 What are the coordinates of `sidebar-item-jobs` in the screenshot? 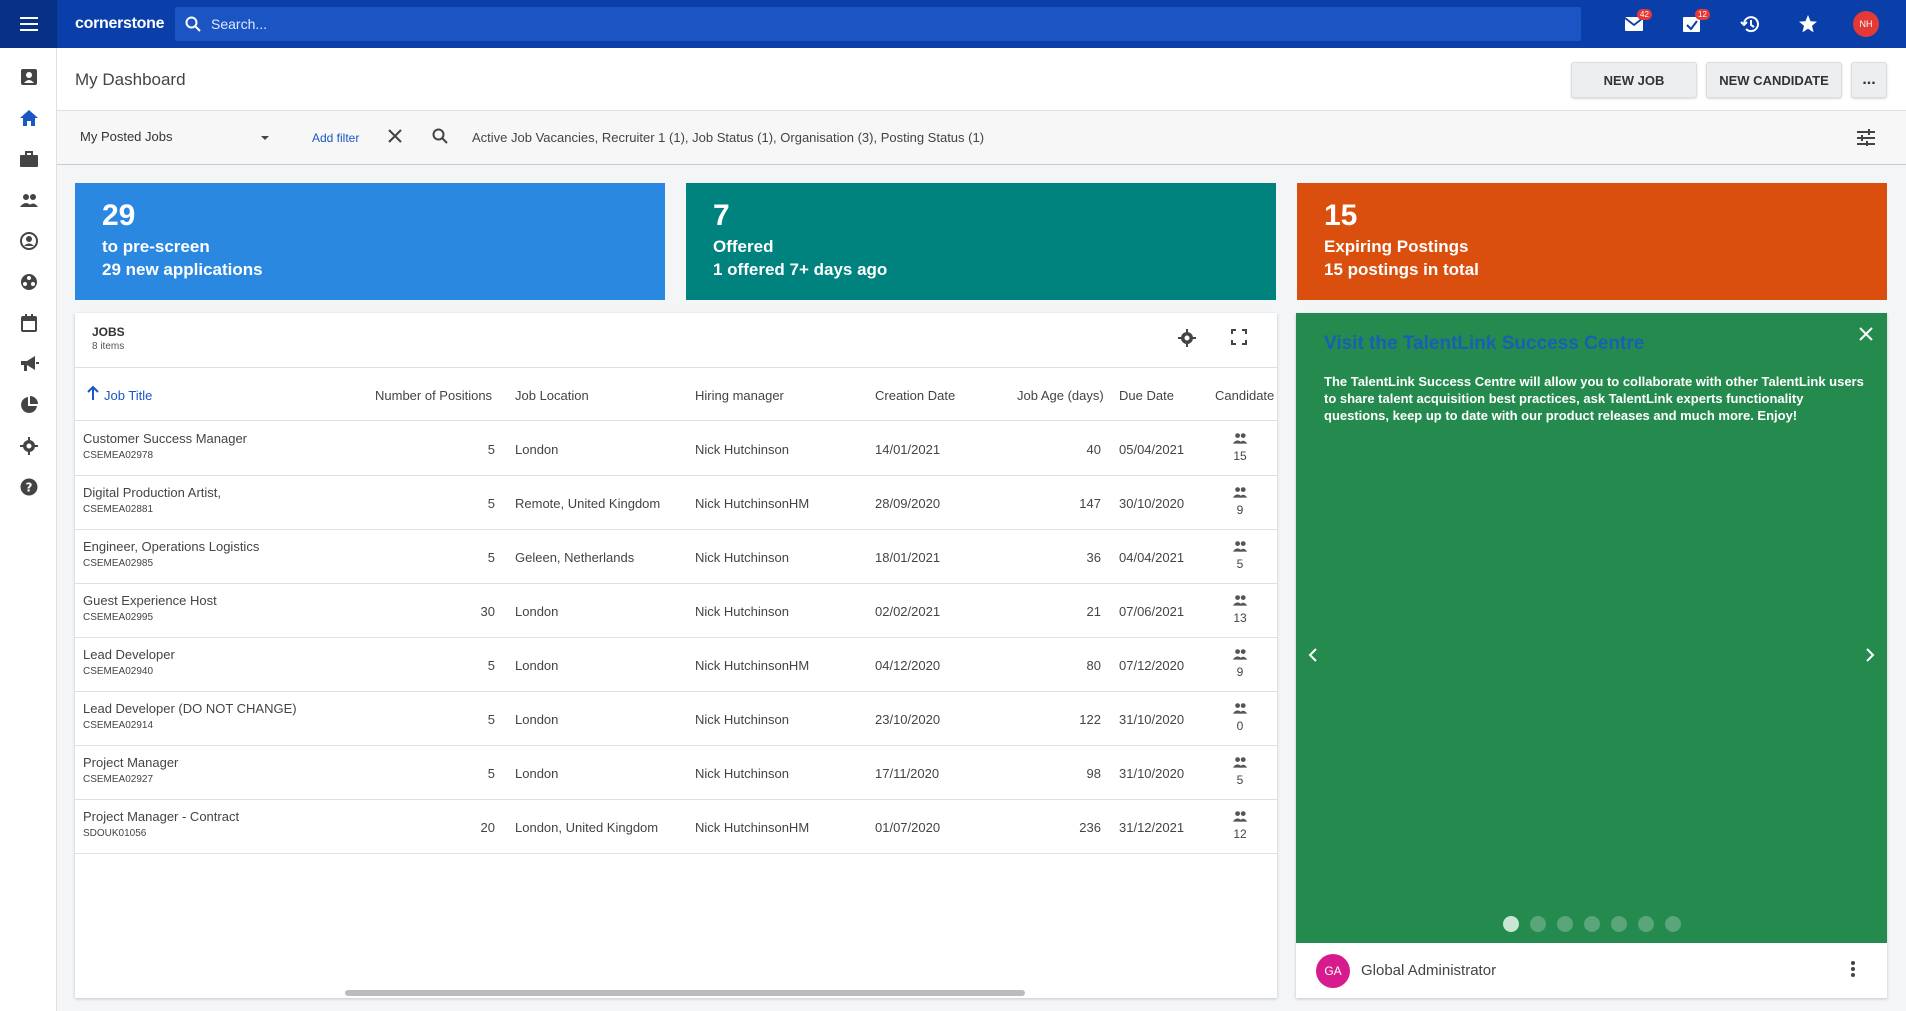 It's located at (28, 158).